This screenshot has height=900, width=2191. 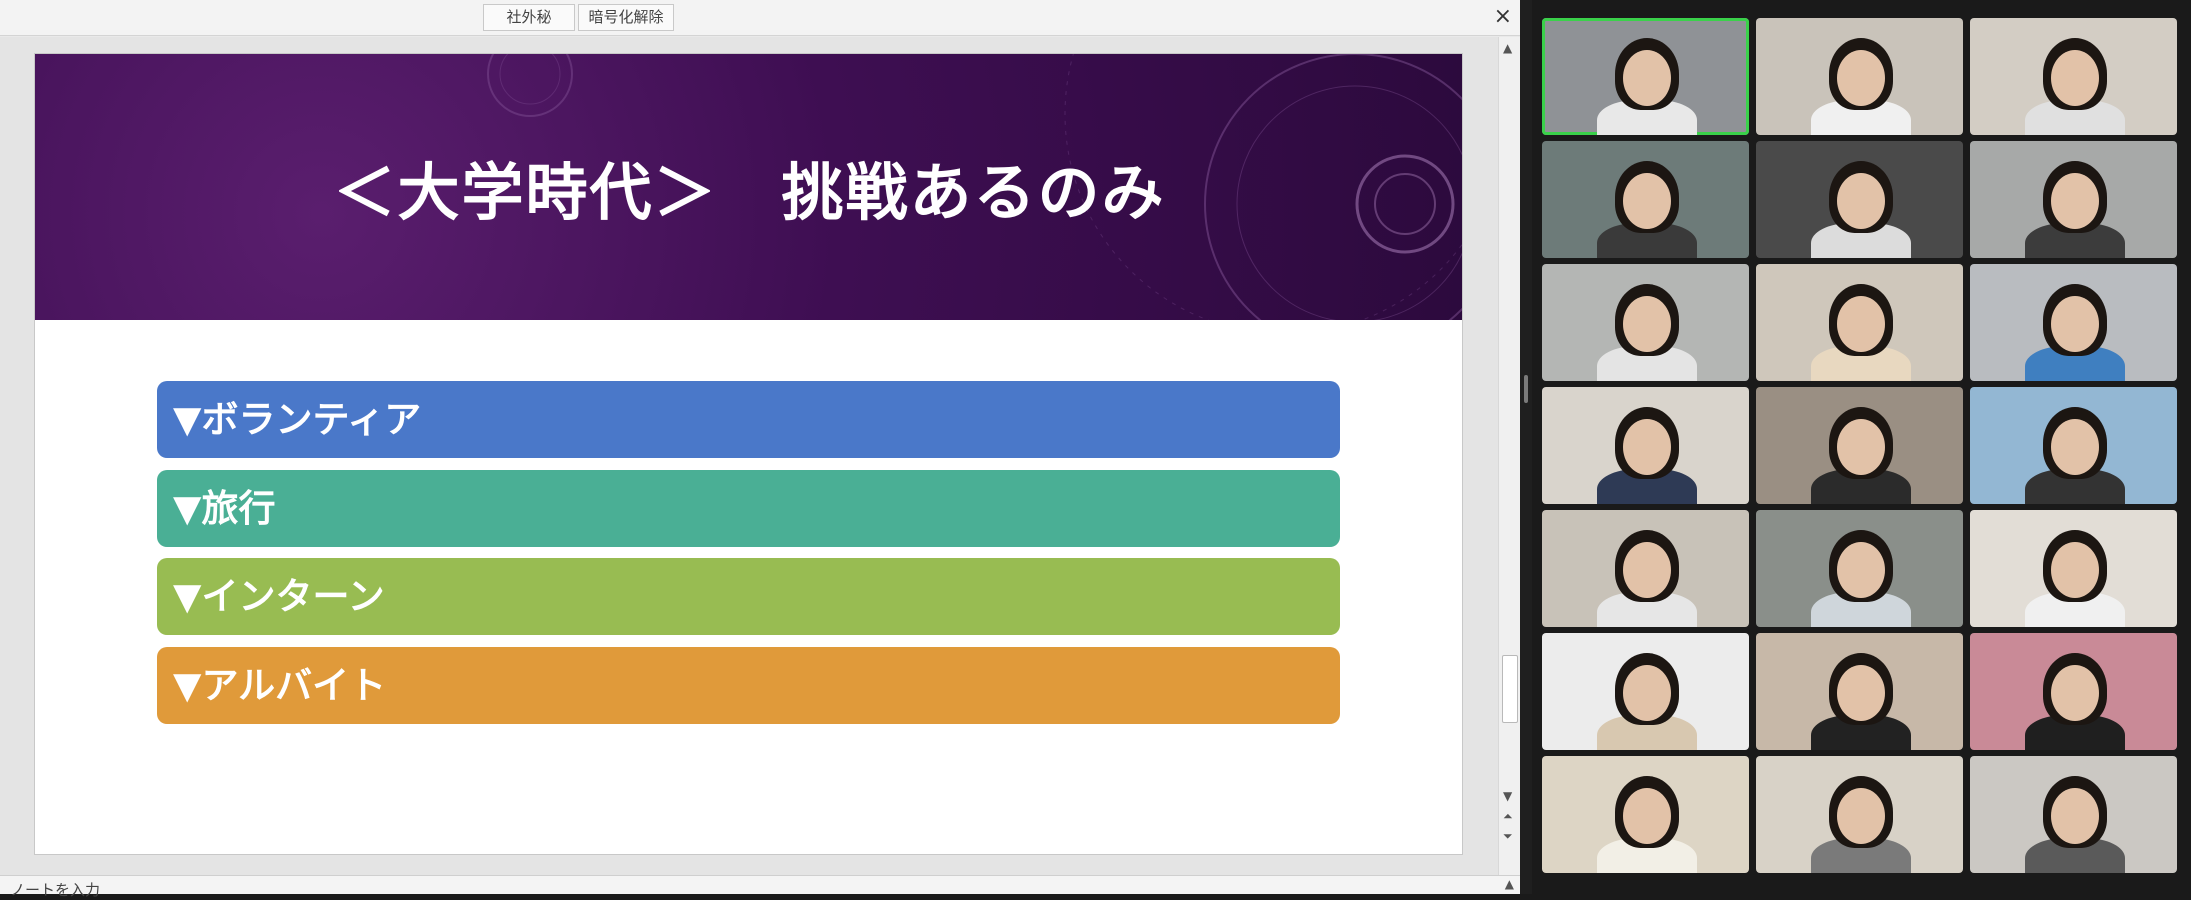 I want to click on bullet-volunteer: ▼ボランティア, so click(x=748, y=419).